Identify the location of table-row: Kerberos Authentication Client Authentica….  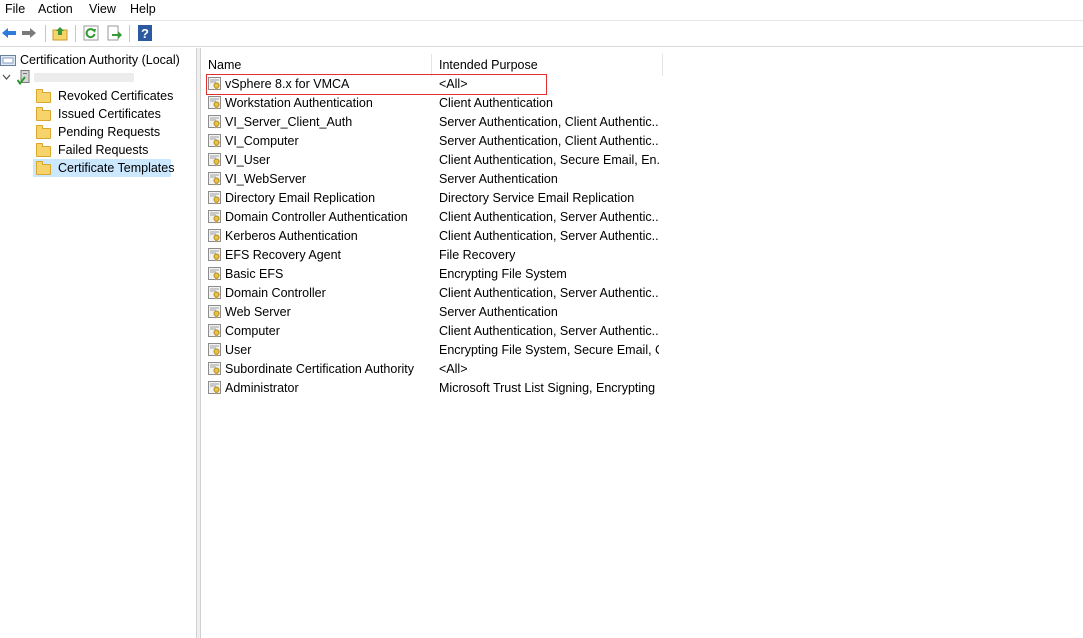
(531, 236).